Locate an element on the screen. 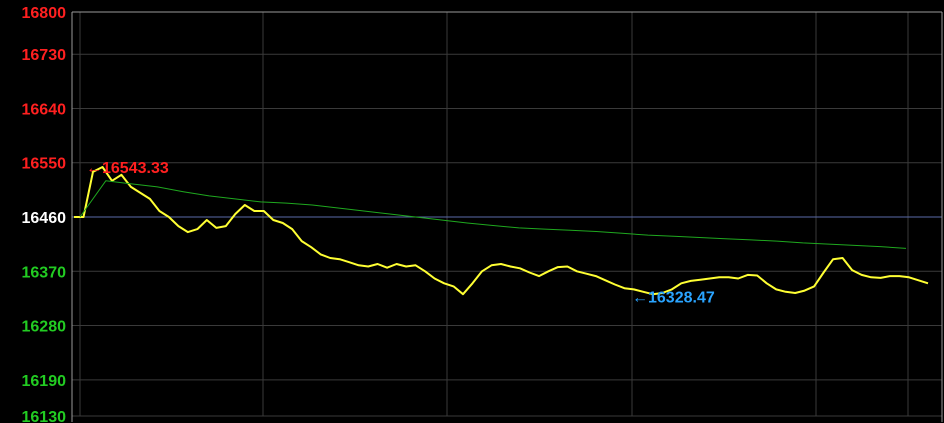 The height and width of the screenshot is (423, 944). low-value-annotation: ←16328.47 is located at coordinates (673, 297).